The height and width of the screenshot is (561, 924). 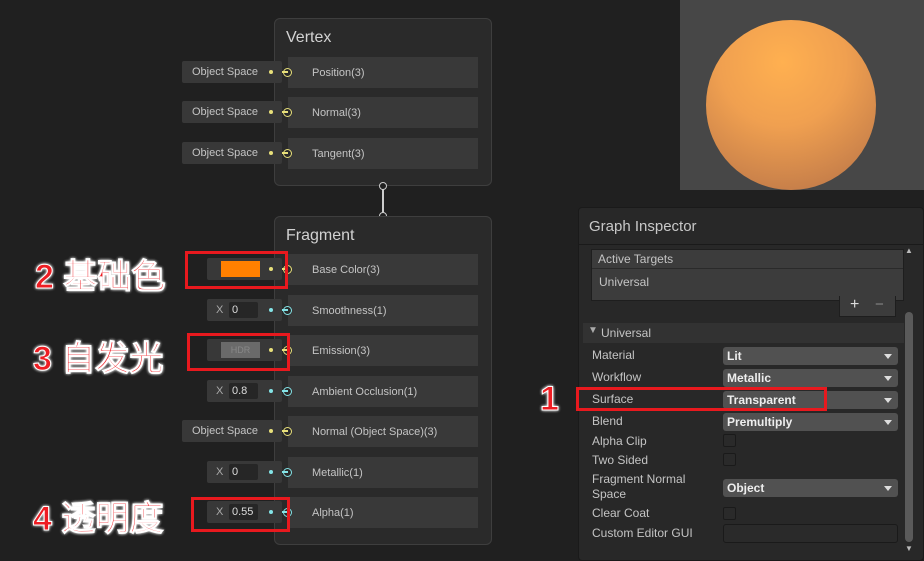 What do you see at coordinates (380, 350) in the screenshot?
I see `fragment-port-emission-3: Emission(3)` at bounding box center [380, 350].